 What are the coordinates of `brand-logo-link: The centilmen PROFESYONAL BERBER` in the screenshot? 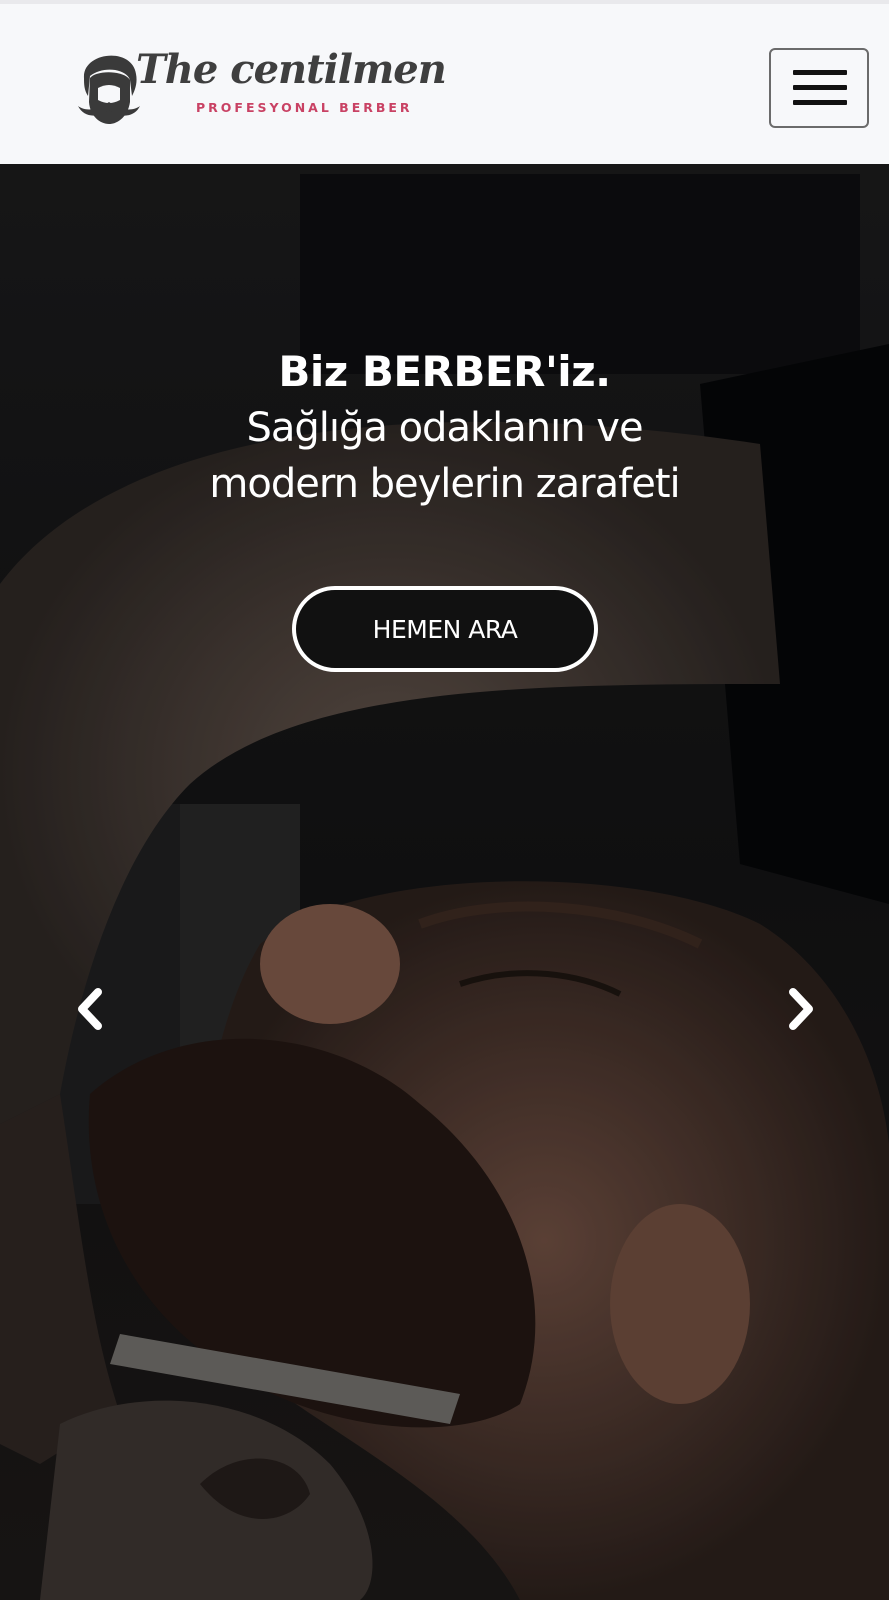 It's located at (261, 89).